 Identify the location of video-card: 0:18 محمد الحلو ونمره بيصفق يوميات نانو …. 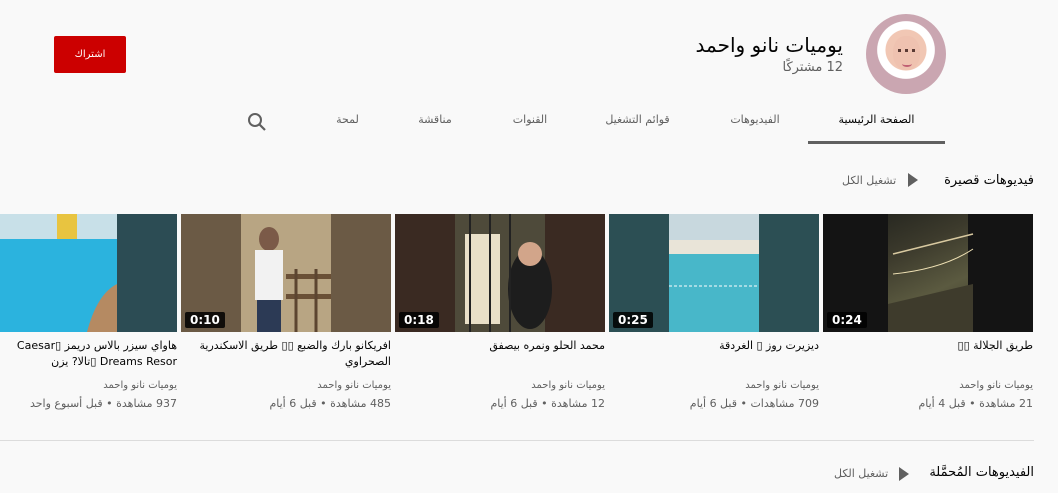
(500, 314).